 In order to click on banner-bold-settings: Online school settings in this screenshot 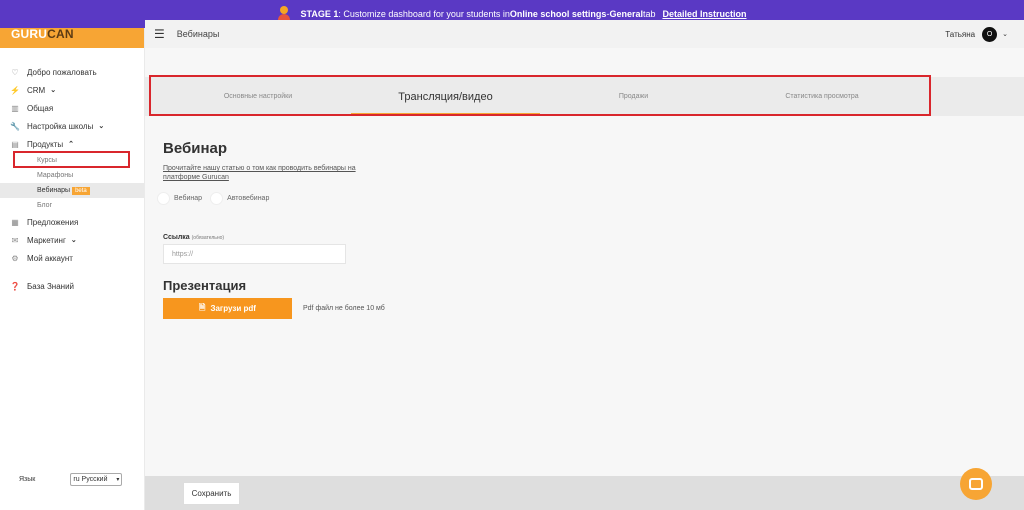, I will do `click(558, 14)`.